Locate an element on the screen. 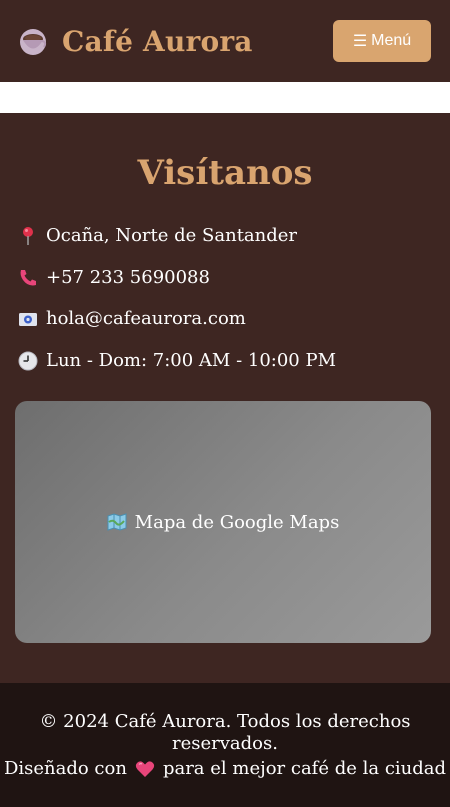  heart-icon is located at coordinates (145, 769).